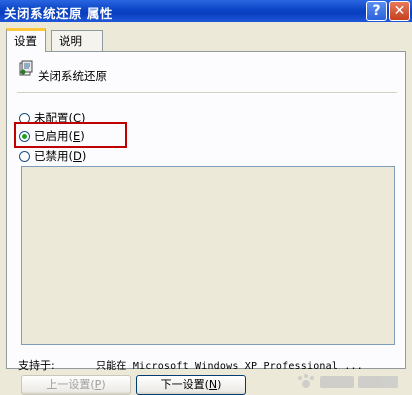  Describe the element at coordinates (77, 136) in the screenshot. I see `accel-key: E` at that location.